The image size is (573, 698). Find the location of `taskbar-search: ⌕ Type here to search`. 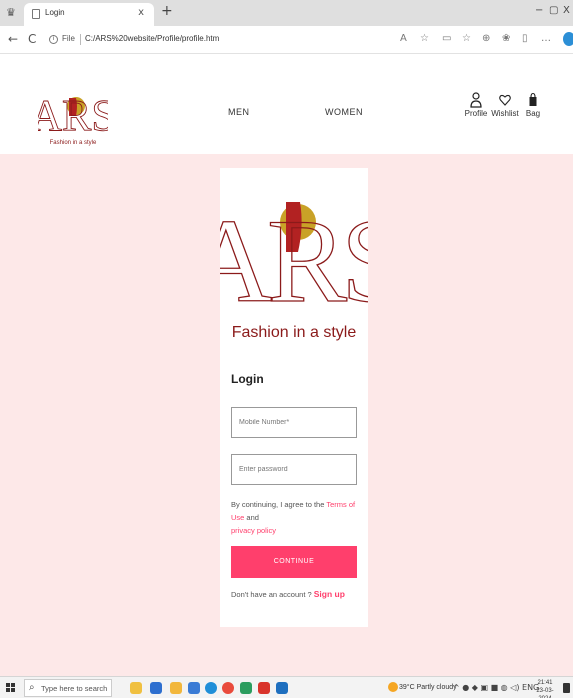

taskbar-search: ⌕ Type here to search is located at coordinates (68, 688).